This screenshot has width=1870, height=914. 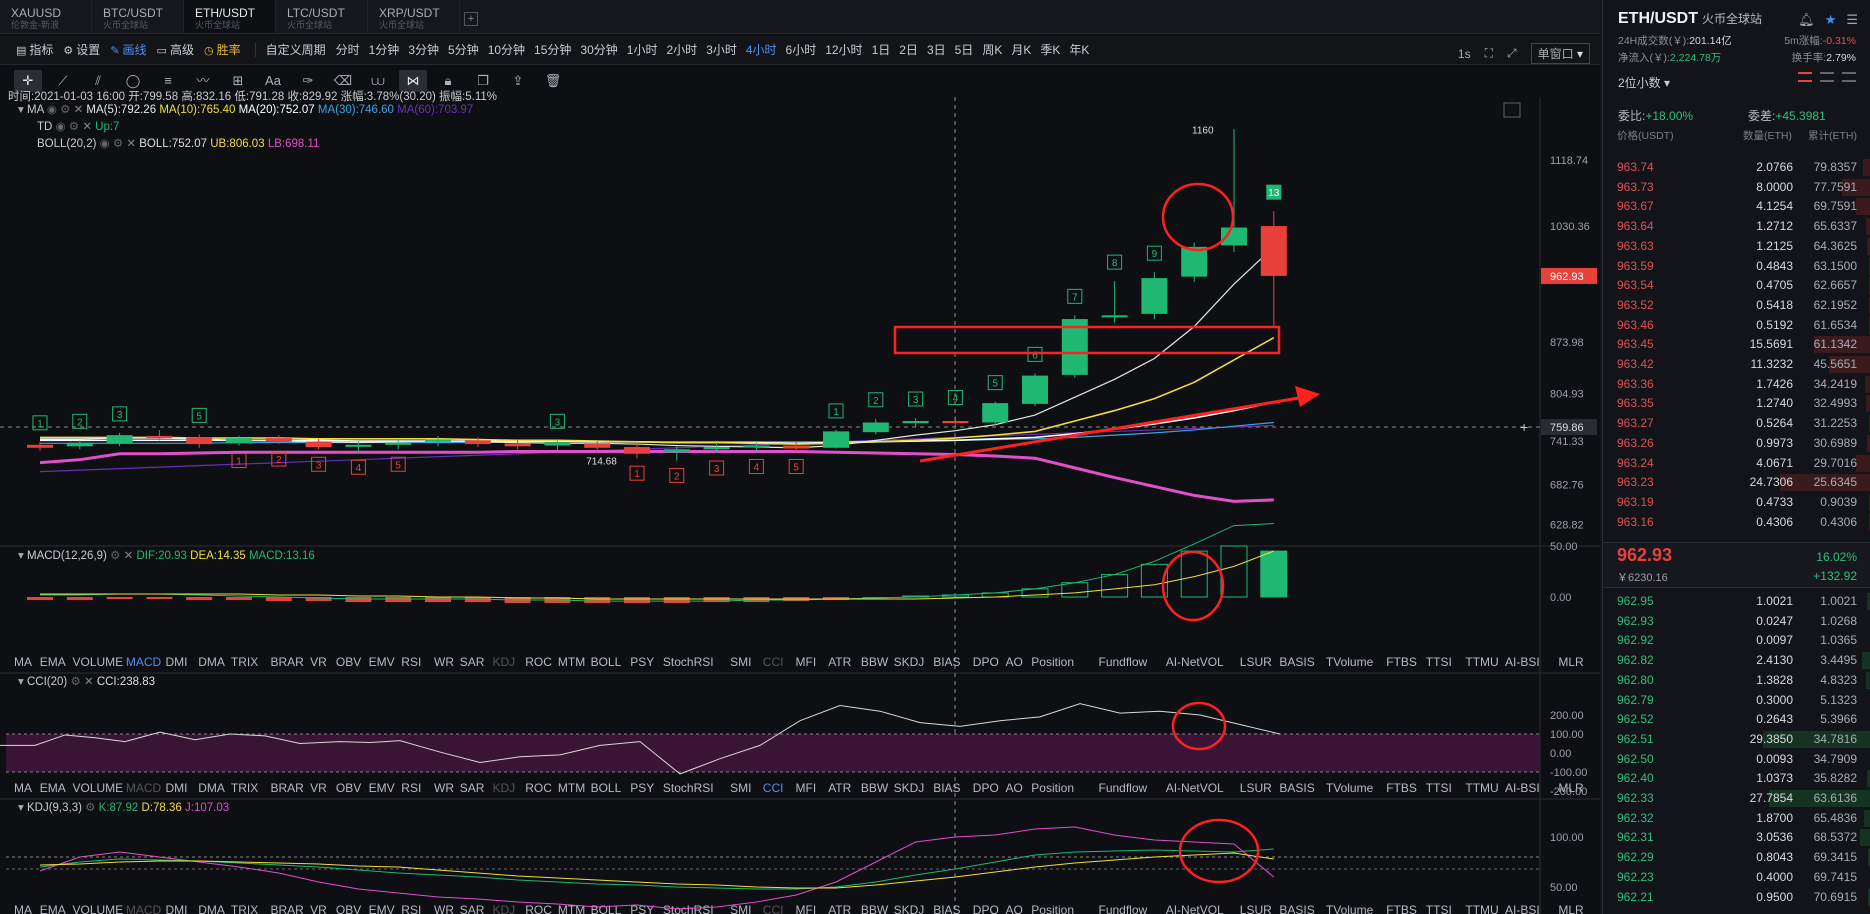 What do you see at coordinates (414, 16) in the screenshot?
I see `tab-xrp-usdt: XRP/USDT 火币全球站` at bounding box center [414, 16].